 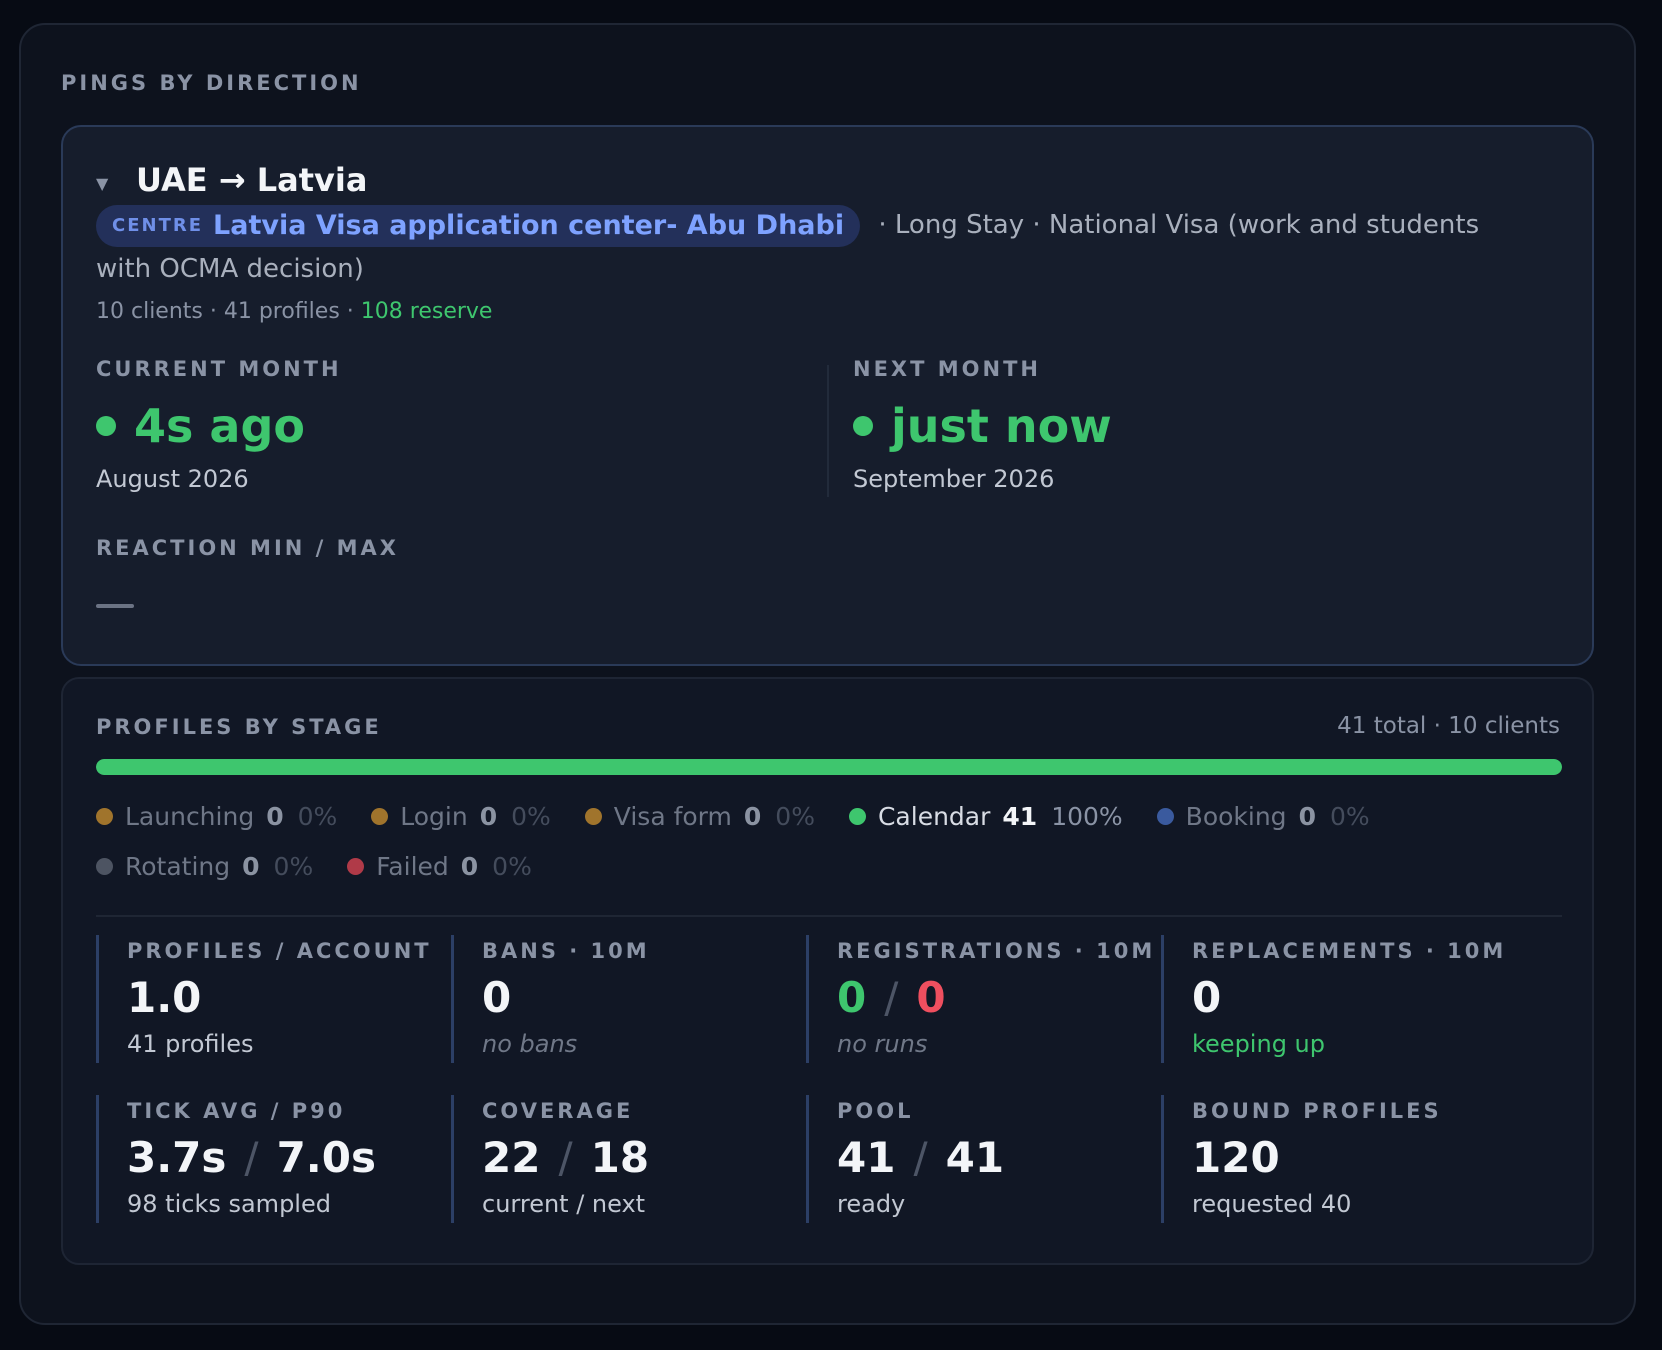 I want to click on metric-sub: keeping up, so click(x=1258, y=1044).